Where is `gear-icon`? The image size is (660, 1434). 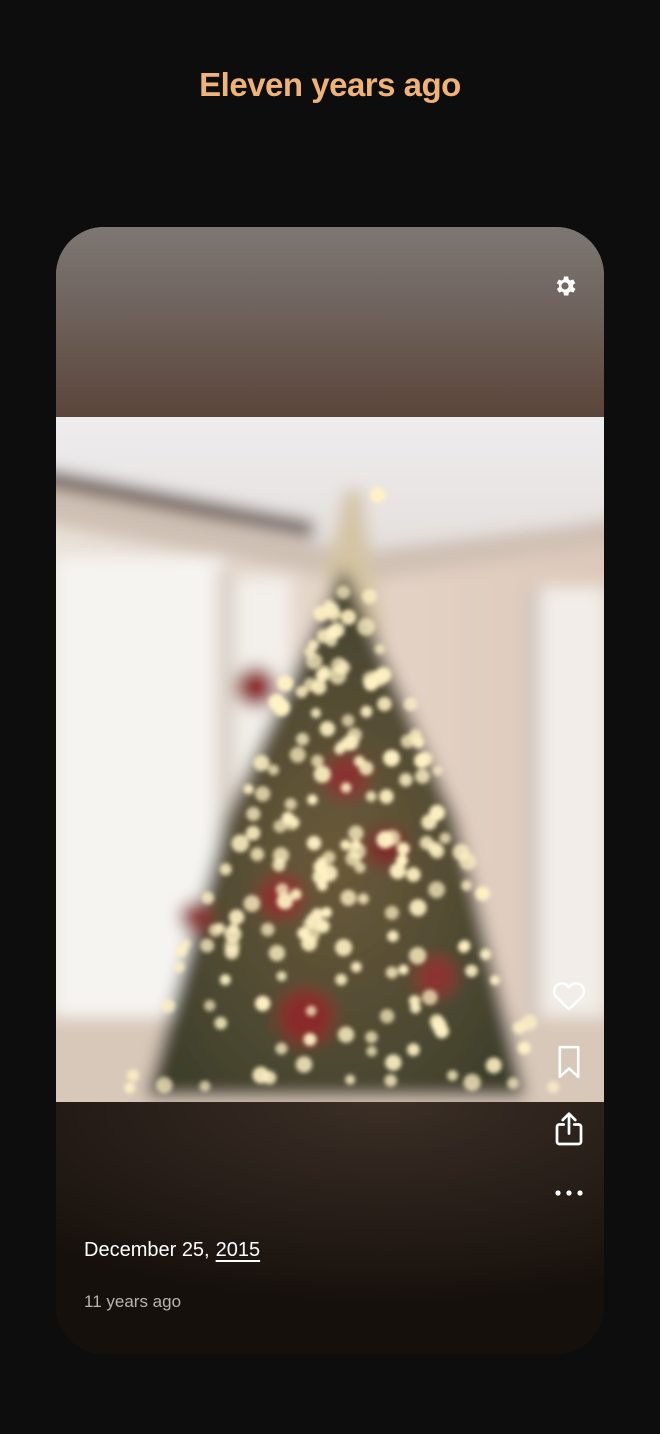 gear-icon is located at coordinates (566, 286).